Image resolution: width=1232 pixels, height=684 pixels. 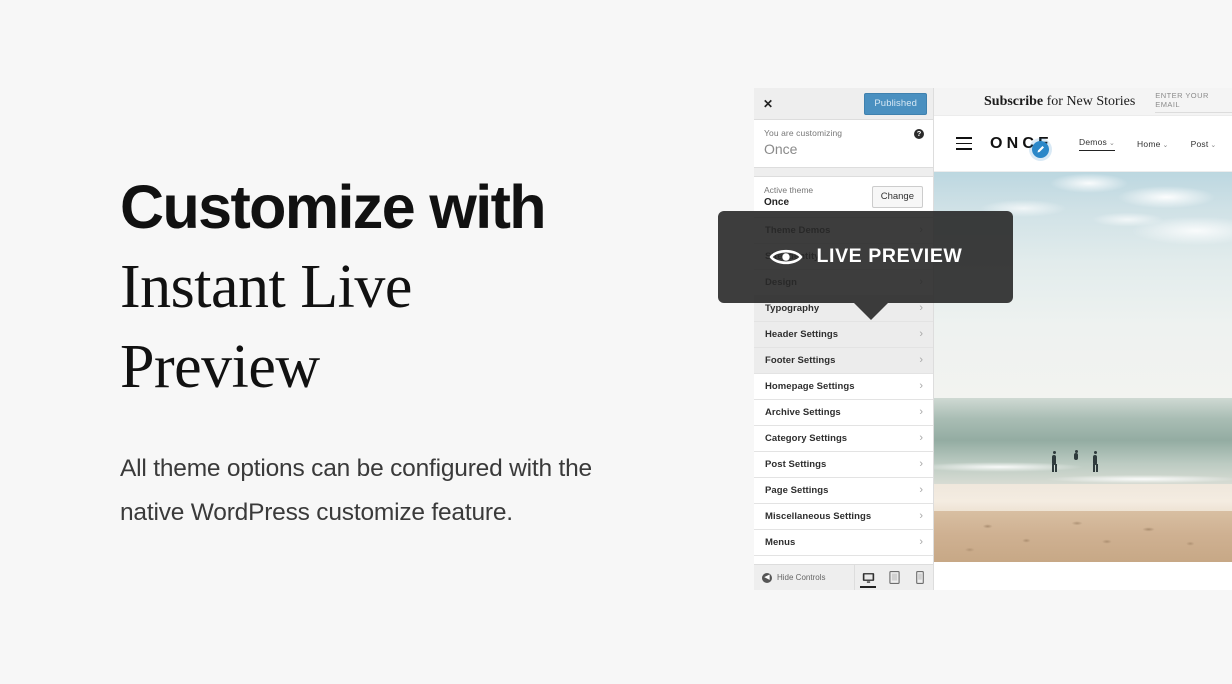 What do you see at coordinates (780, 542) in the screenshot?
I see `section-item-label: Menus` at bounding box center [780, 542].